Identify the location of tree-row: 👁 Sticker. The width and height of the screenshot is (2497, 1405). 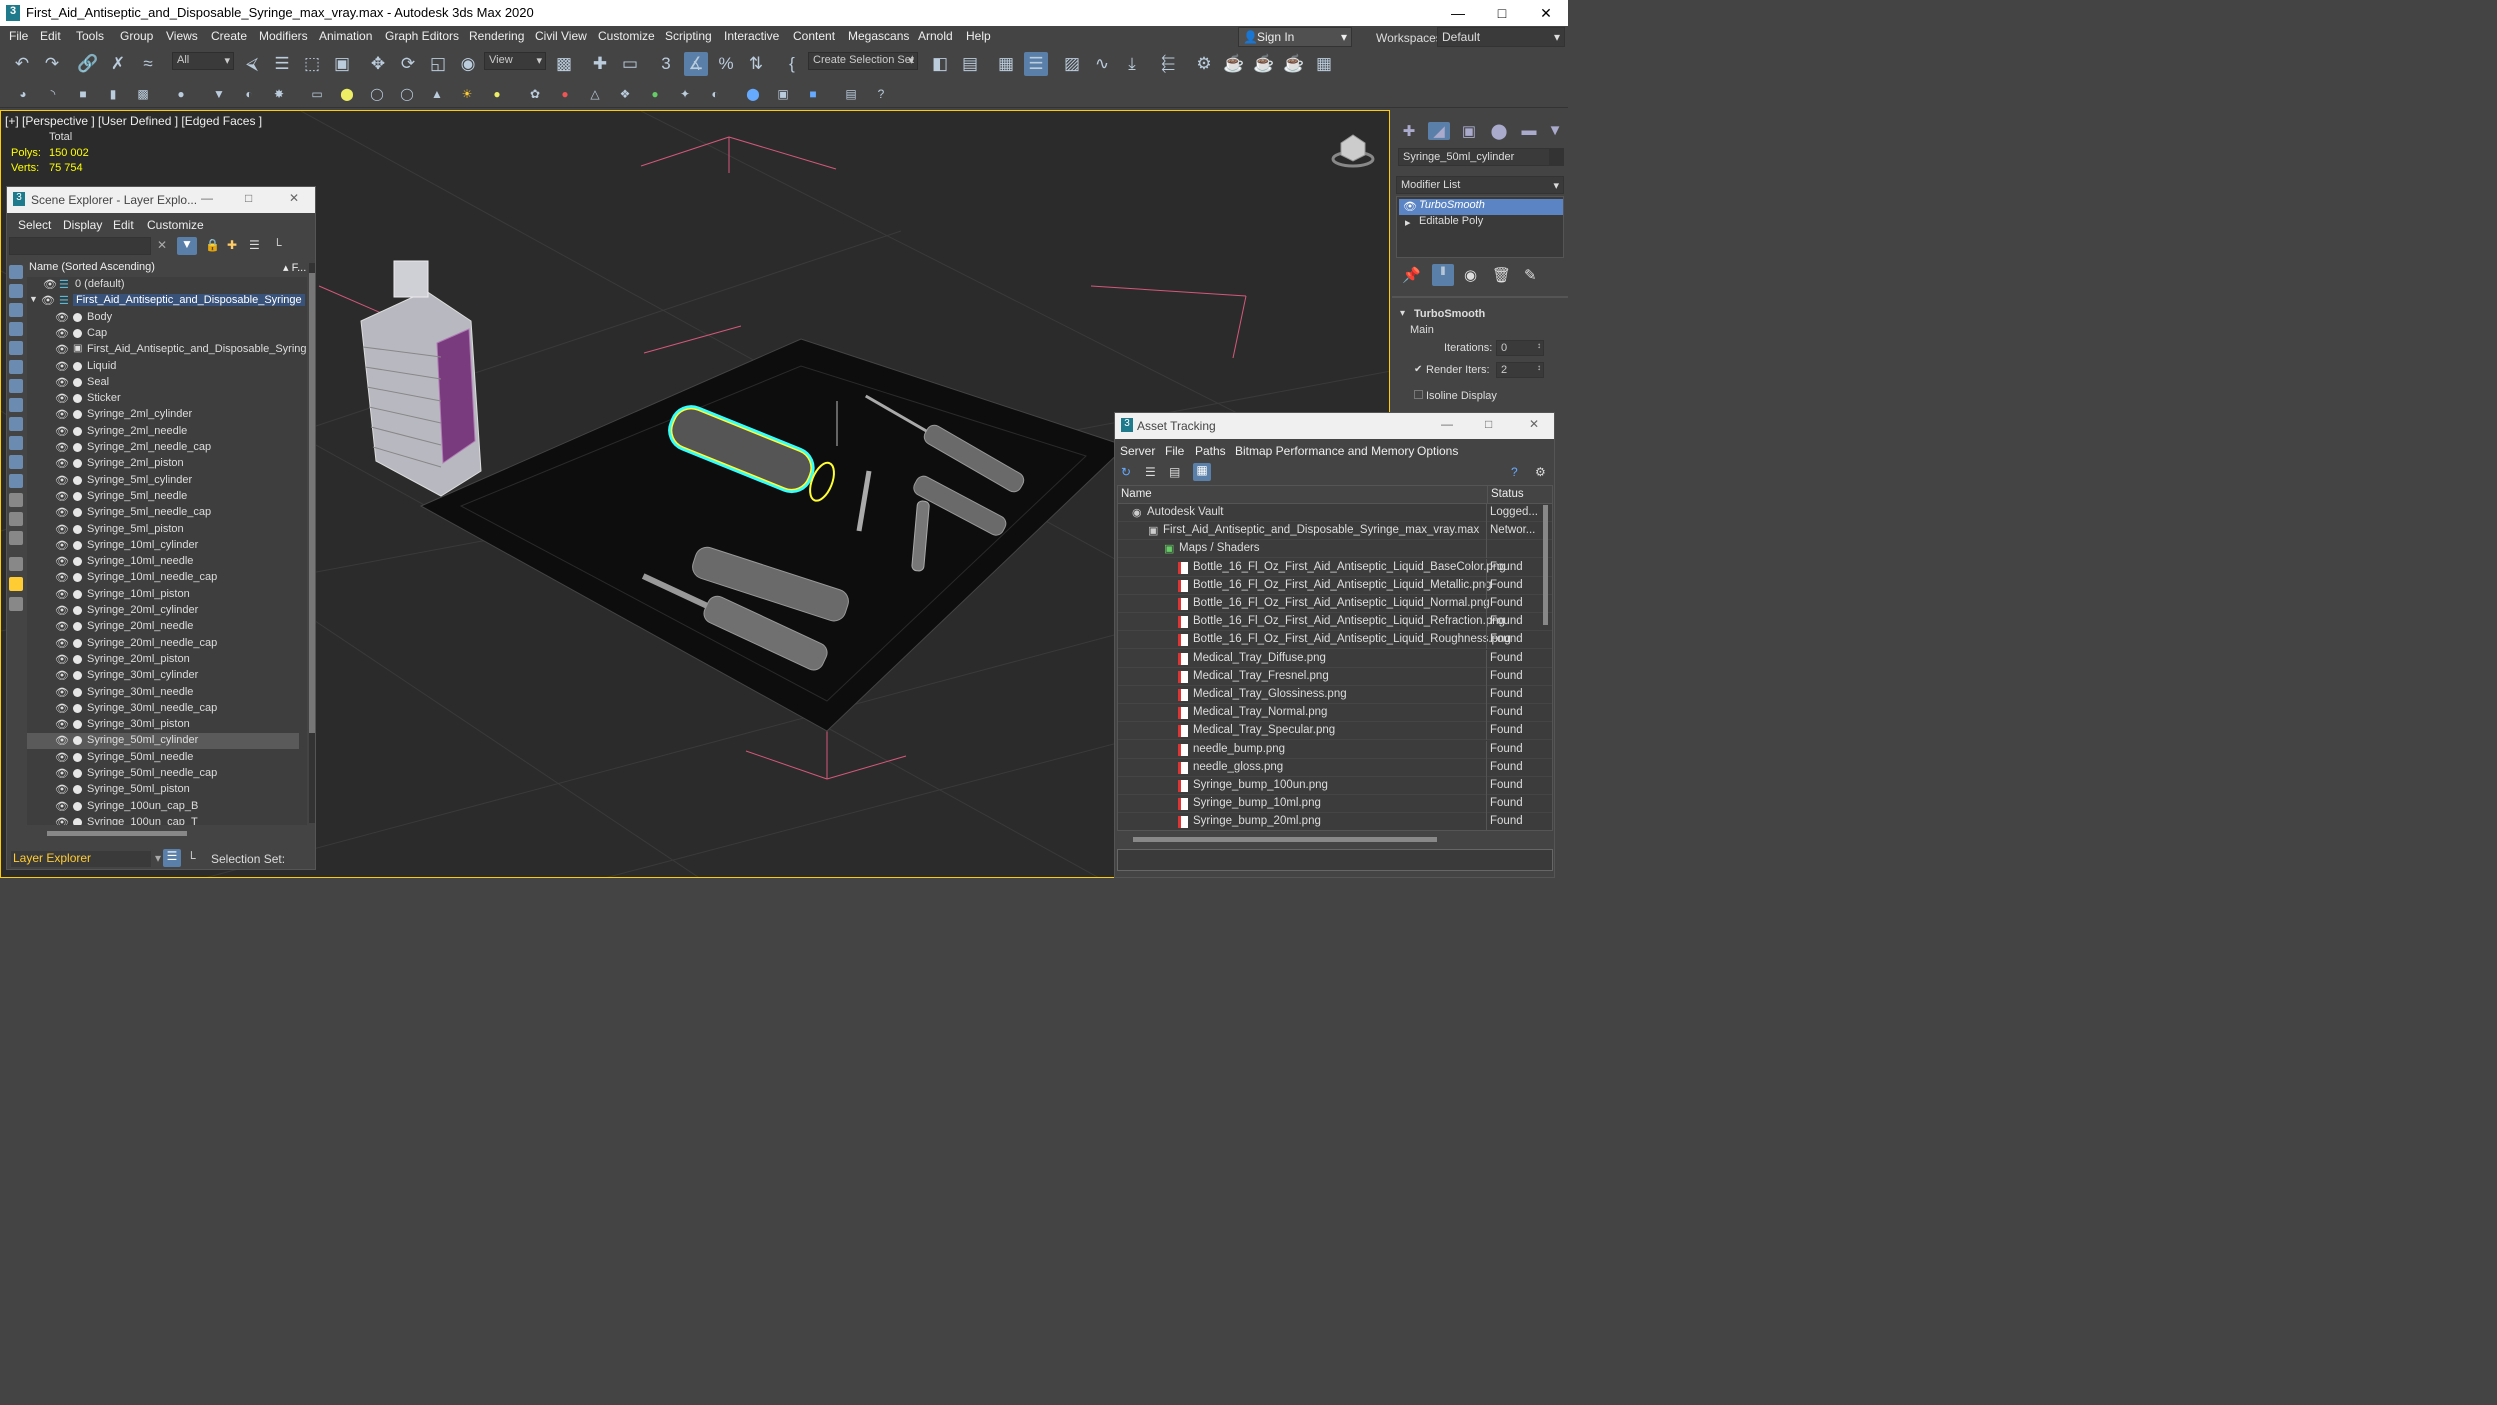
(163, 399).